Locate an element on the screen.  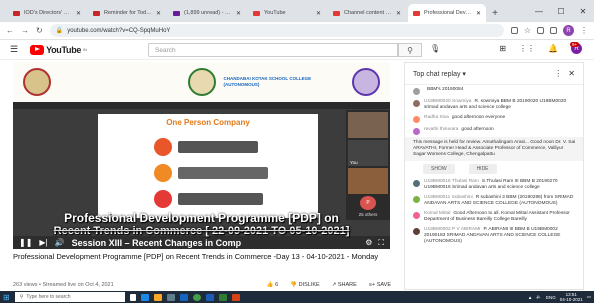
notifications-bell-icon: 🔔 9+ is located at coordinates (564, 47).